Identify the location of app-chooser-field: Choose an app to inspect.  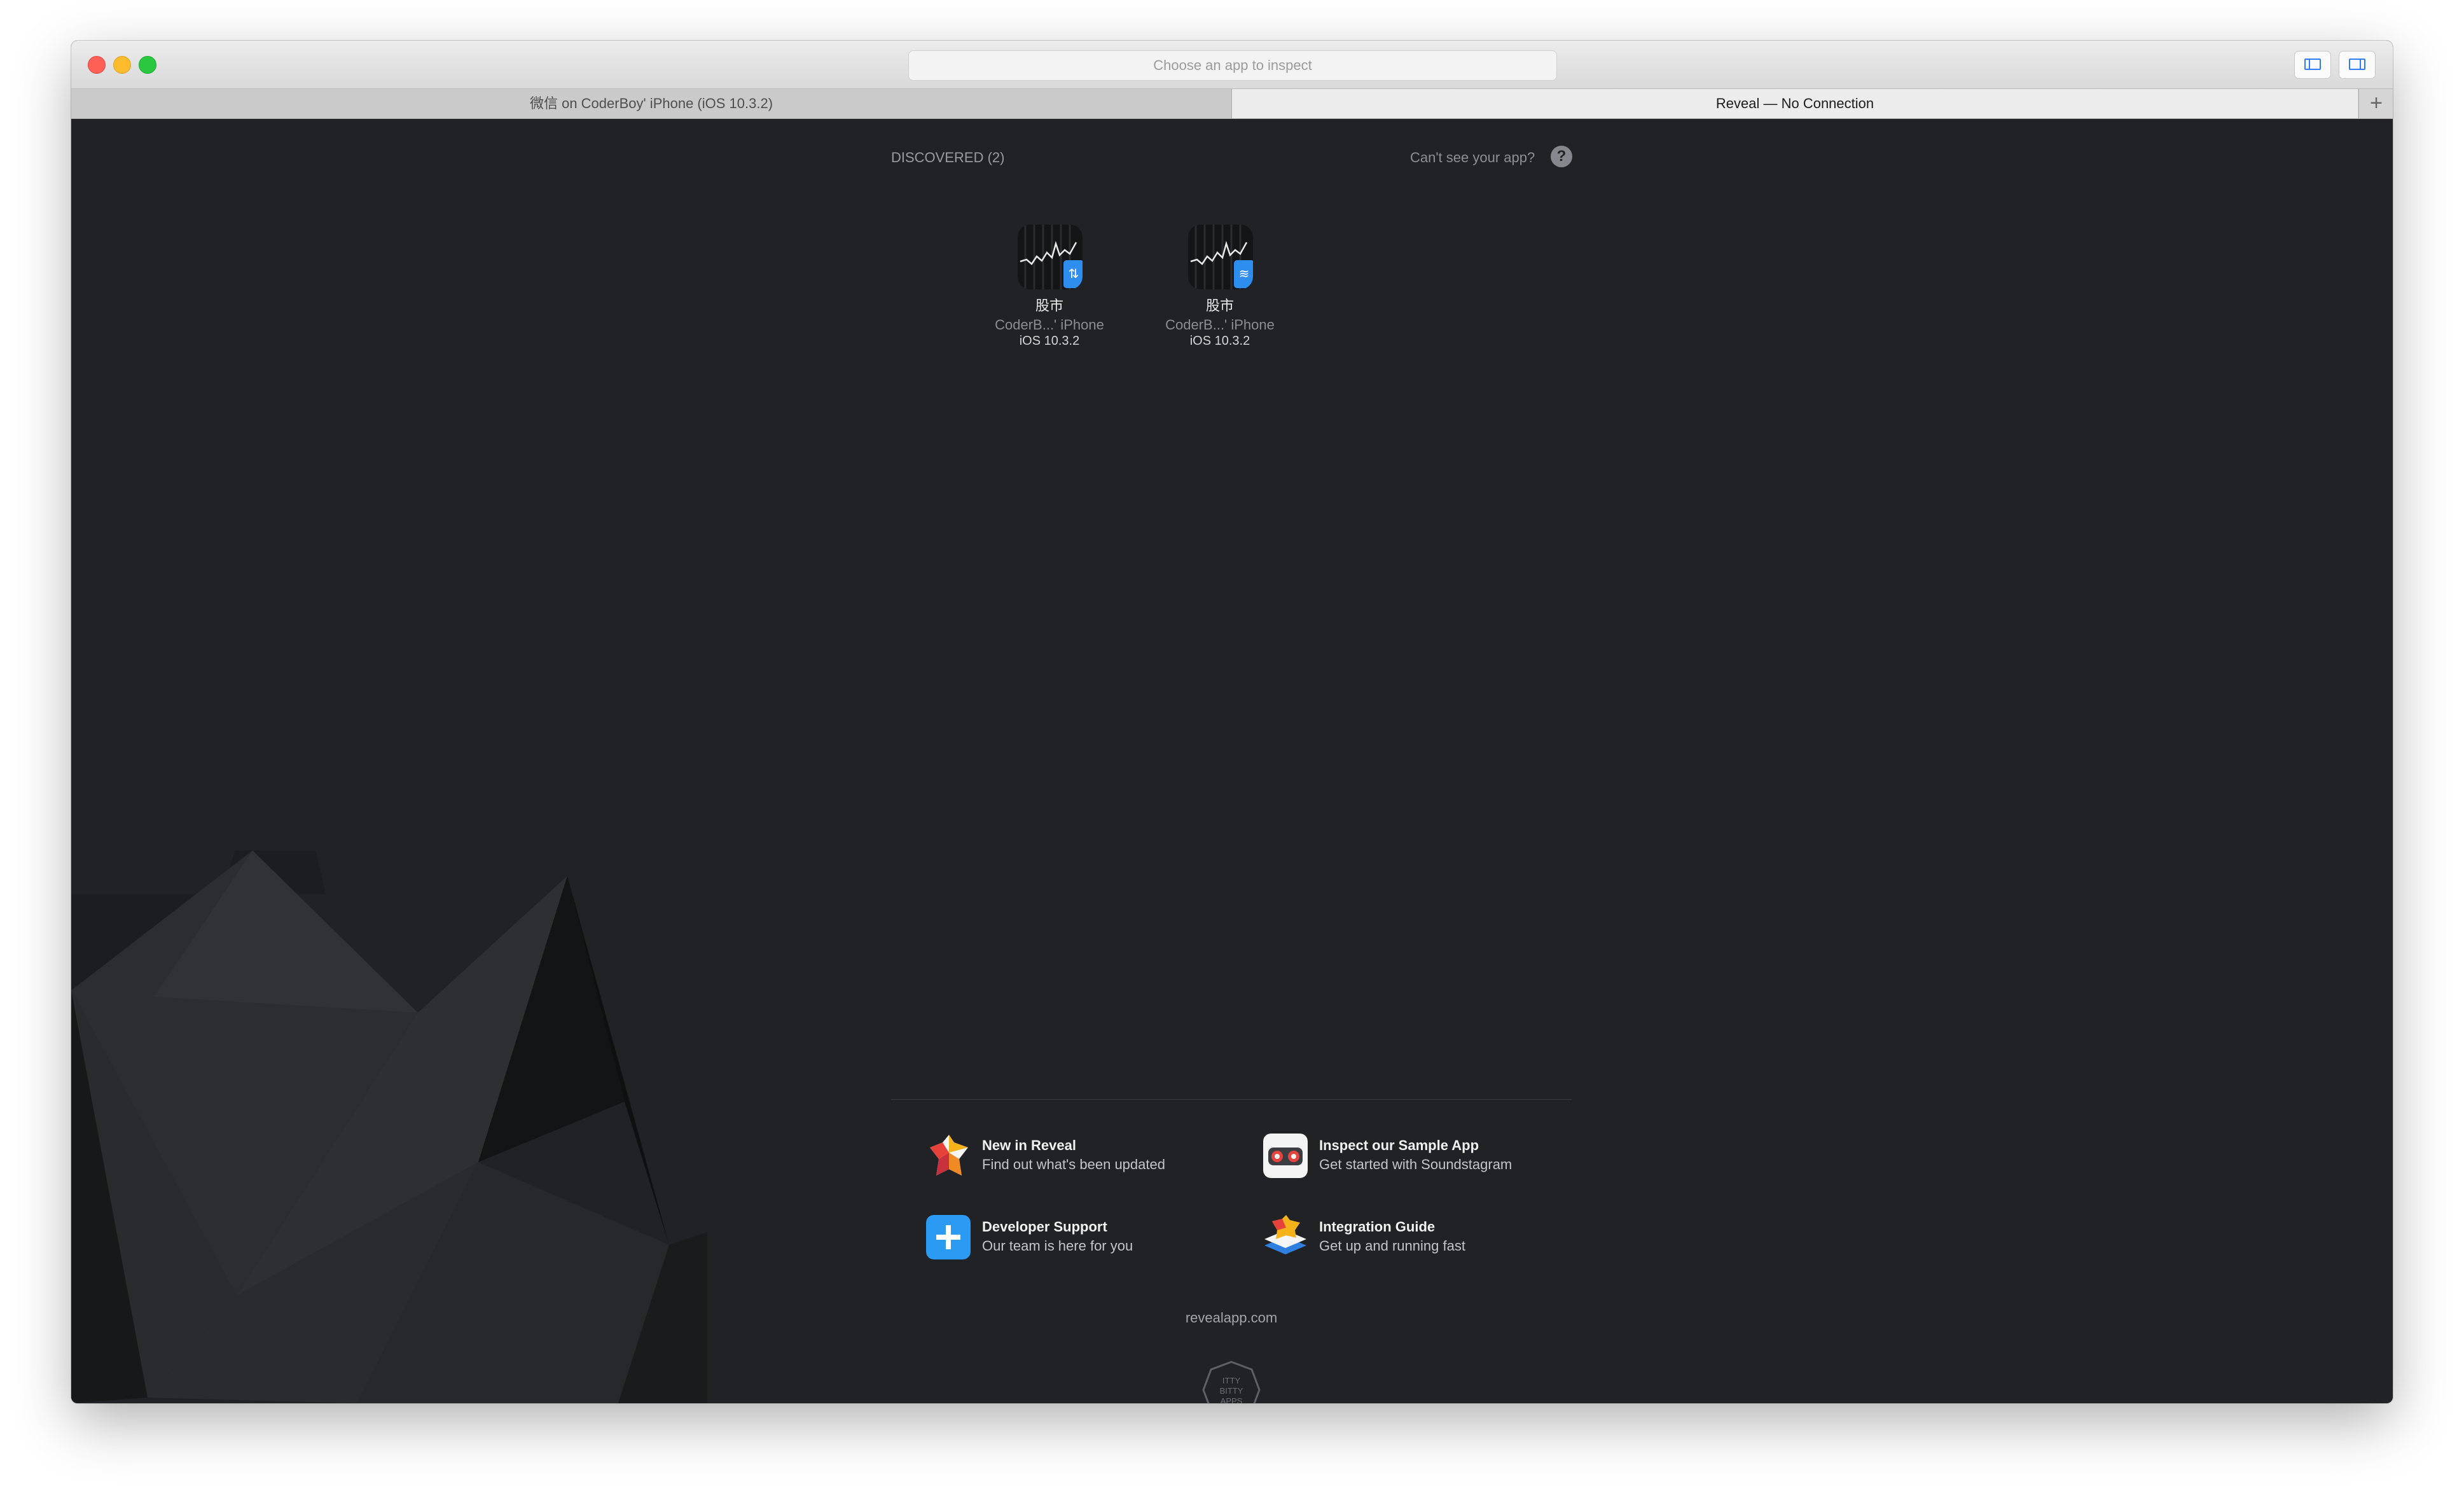
(1232, 65).